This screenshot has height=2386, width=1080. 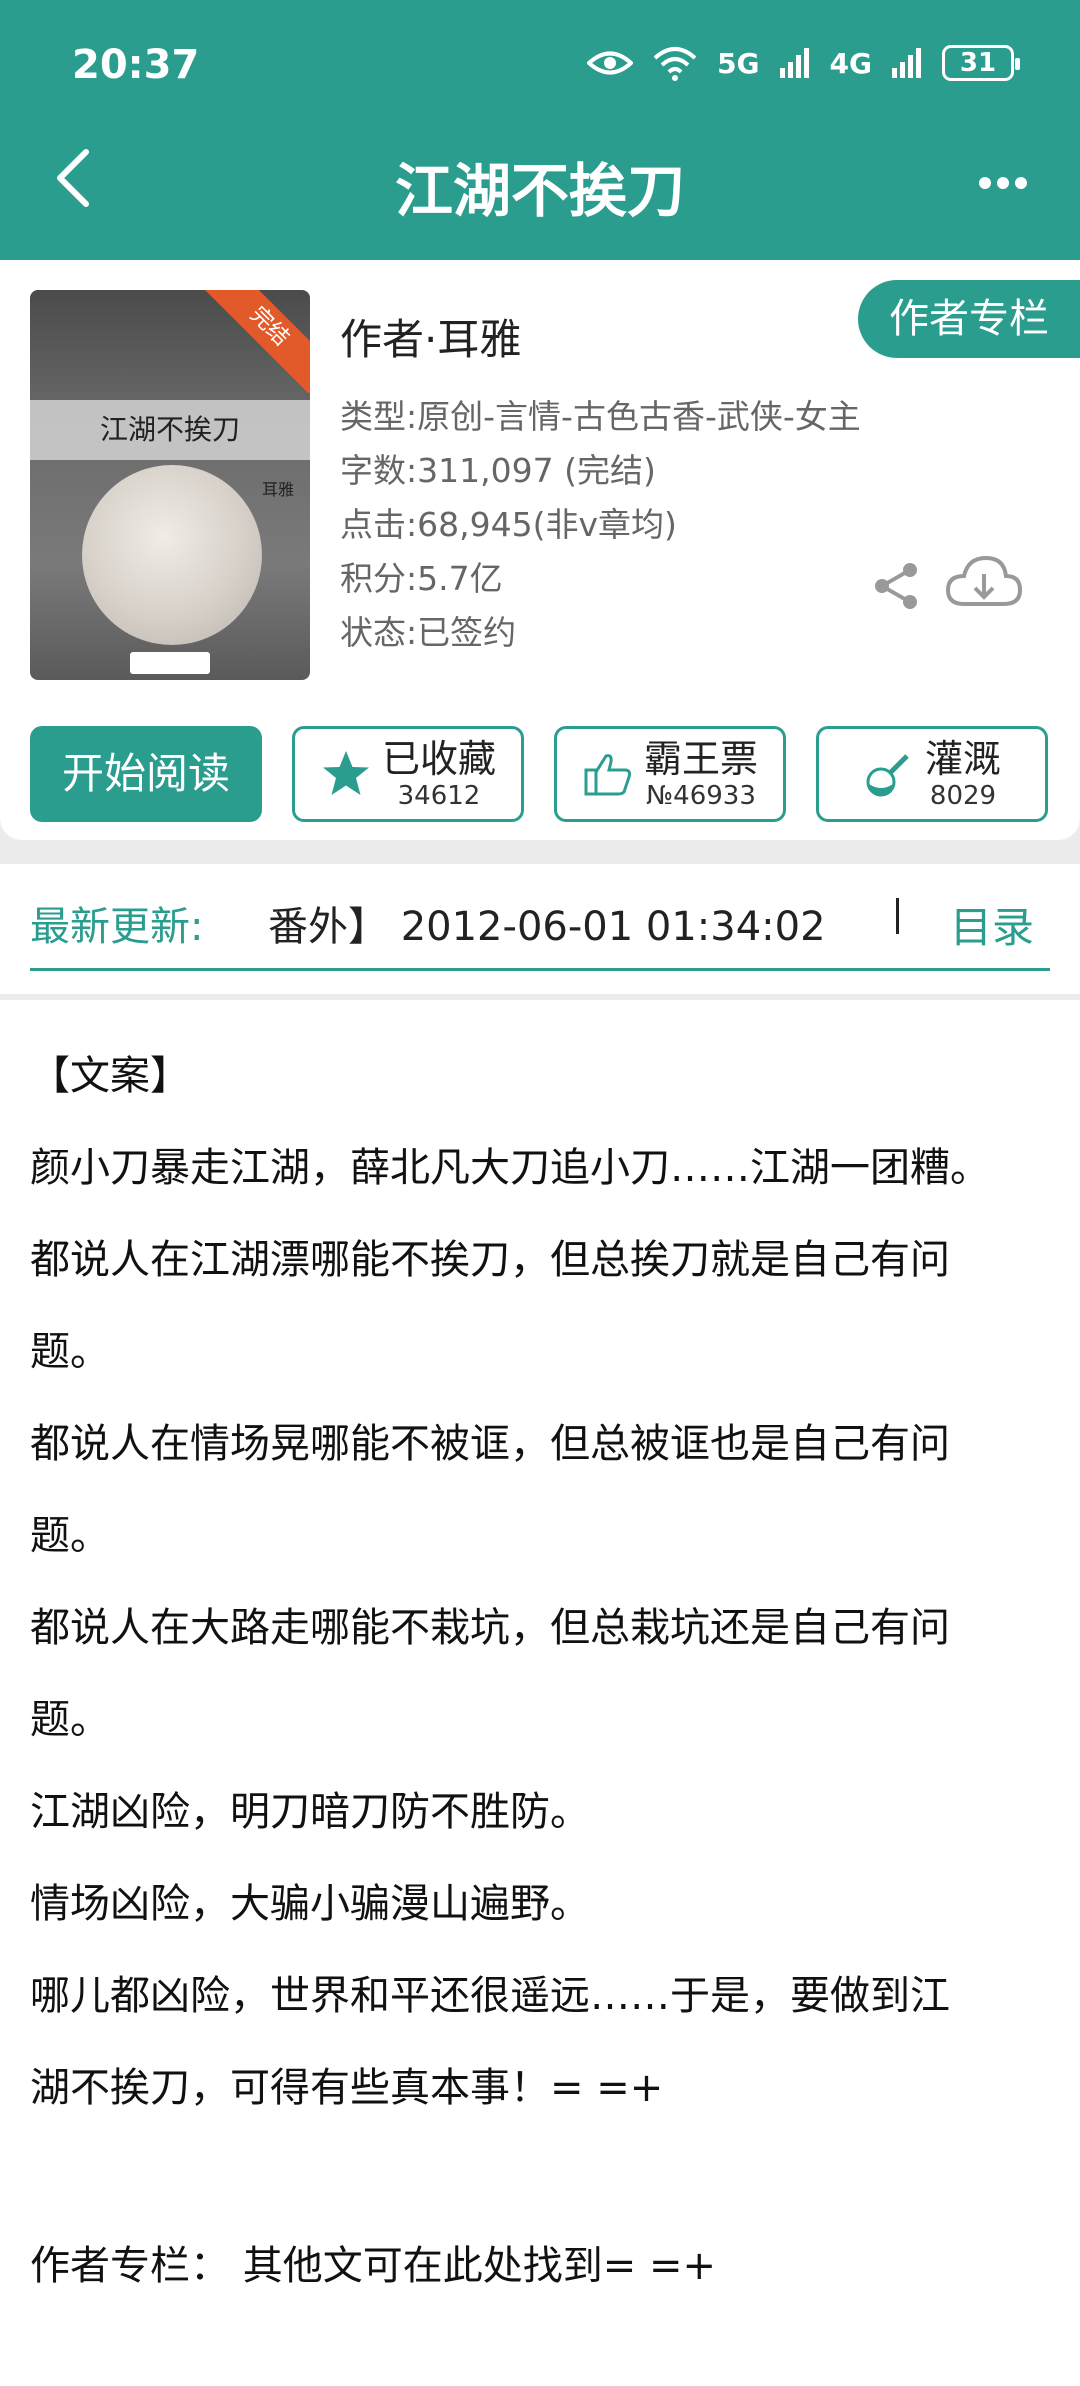 I want to click on toc-link: 目录, so click(x=992, y=924).